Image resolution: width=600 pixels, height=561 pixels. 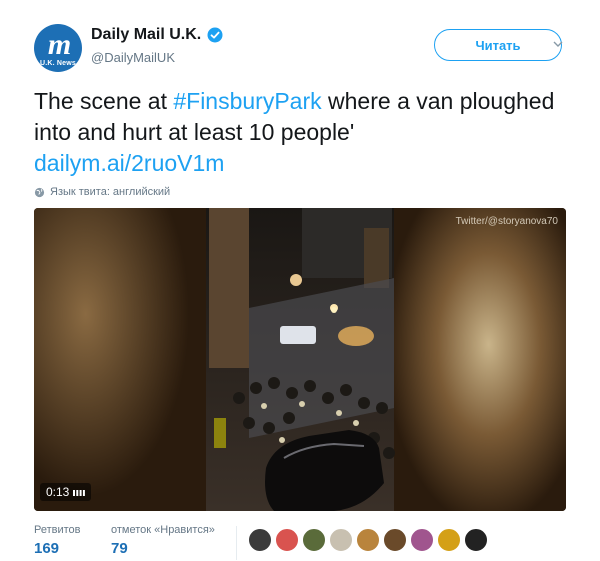 What do you see at coordinates (133, 57) in the screenshot?
I see `account-handle: @DailyMailUK` at bounding box center [133, 57].